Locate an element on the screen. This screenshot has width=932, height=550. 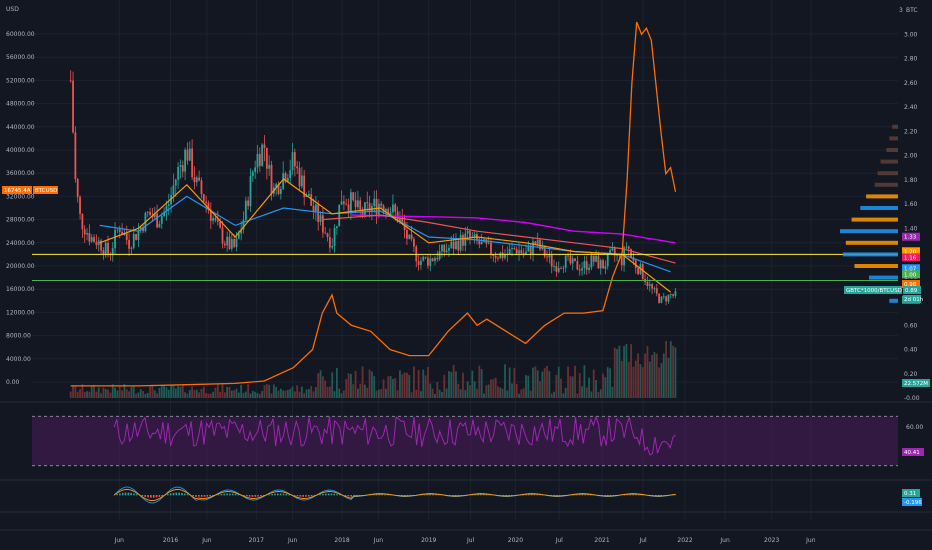
left-tick-label: 32000.00 is located at coordinates (20, 196).